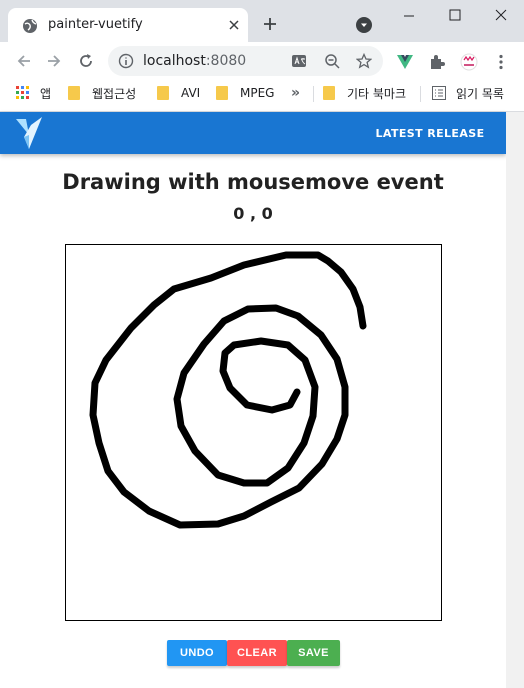 Image resolution: width=524 pixels, height=688 pixels. I want to click on browser-titlebar: painter-vuetify, so click(262, 21).